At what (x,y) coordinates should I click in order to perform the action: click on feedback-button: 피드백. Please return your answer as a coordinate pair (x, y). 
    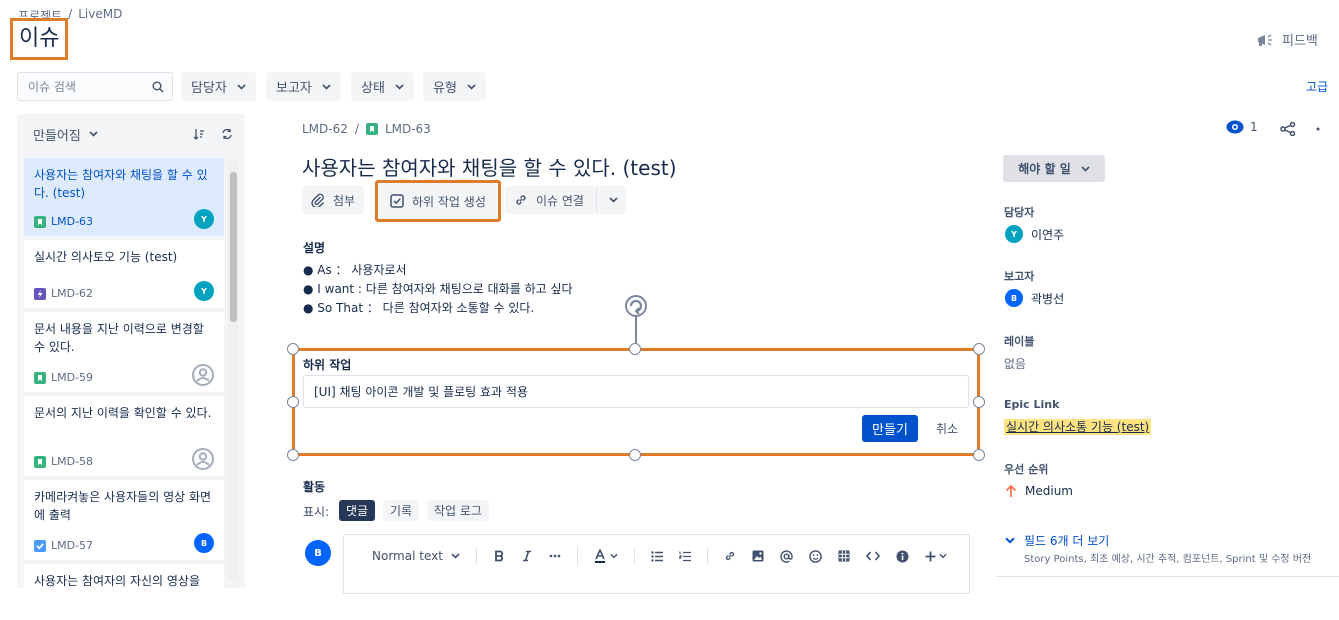
    Looking at the image, I should click on (1287, 39).